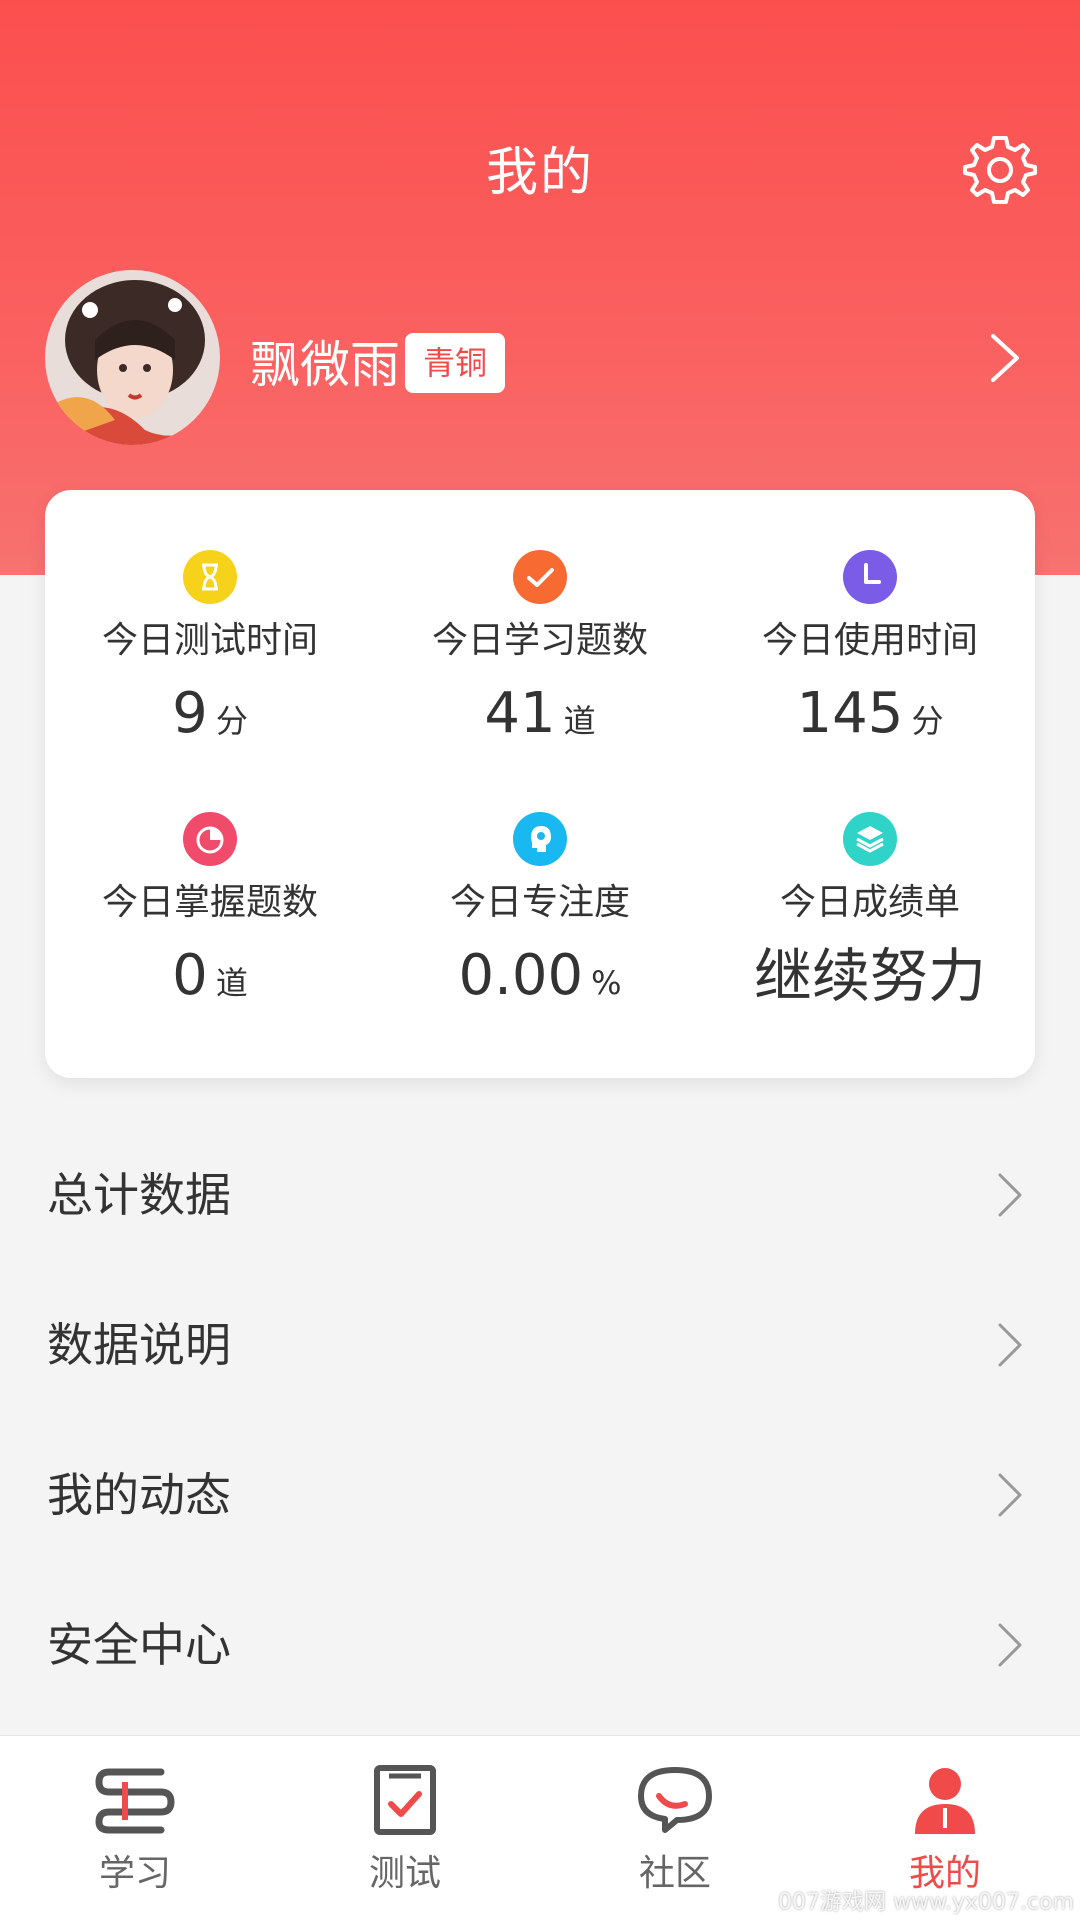 This screenshot has height=1920, width=1080. What do you see at coordinates (139, 1195) in the screenshot?
I see `menu-item-label: 总计数据` at bounding box center [139, 1195].